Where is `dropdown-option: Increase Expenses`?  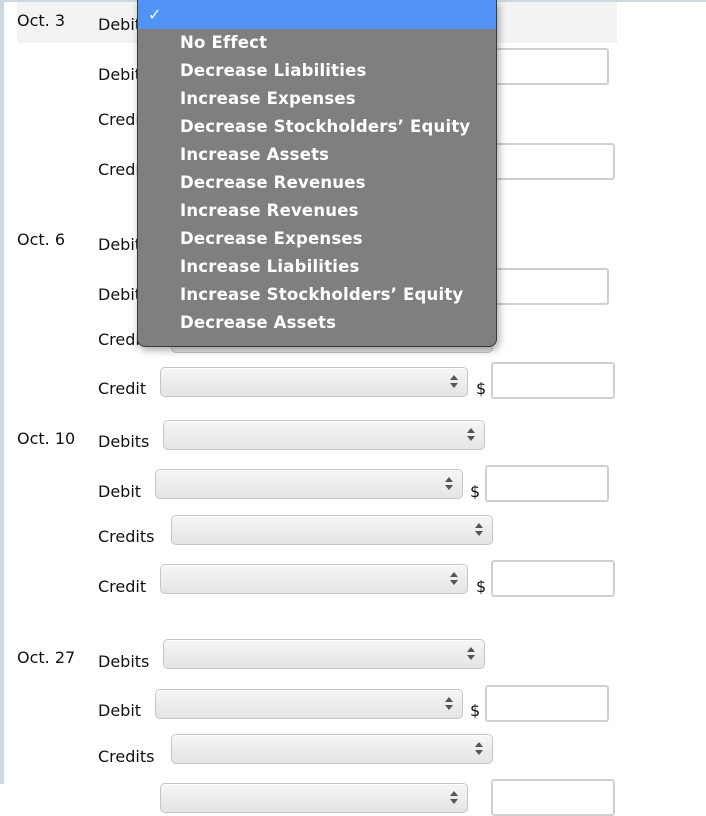
dropdown-option: Increase Expenses is located at coordinates (268, 98).